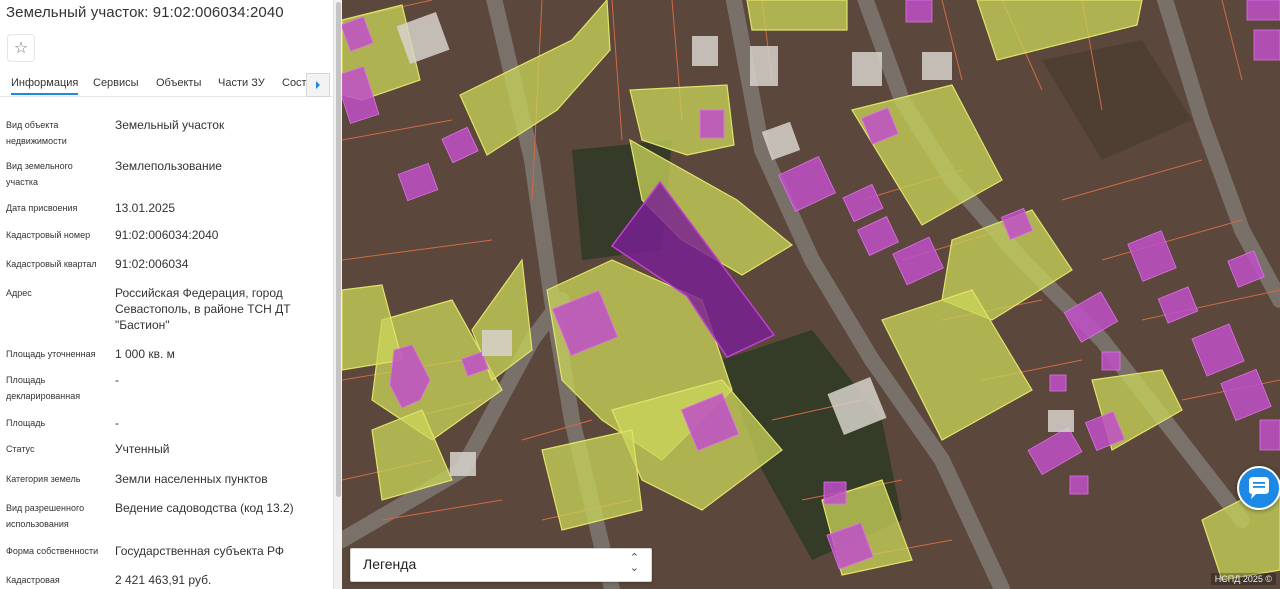 This screenshot has width=1280, height=589. Describe the element at coordinates (178, 83) in the screenshot. I see `tab-objects: Объекты` at that location.